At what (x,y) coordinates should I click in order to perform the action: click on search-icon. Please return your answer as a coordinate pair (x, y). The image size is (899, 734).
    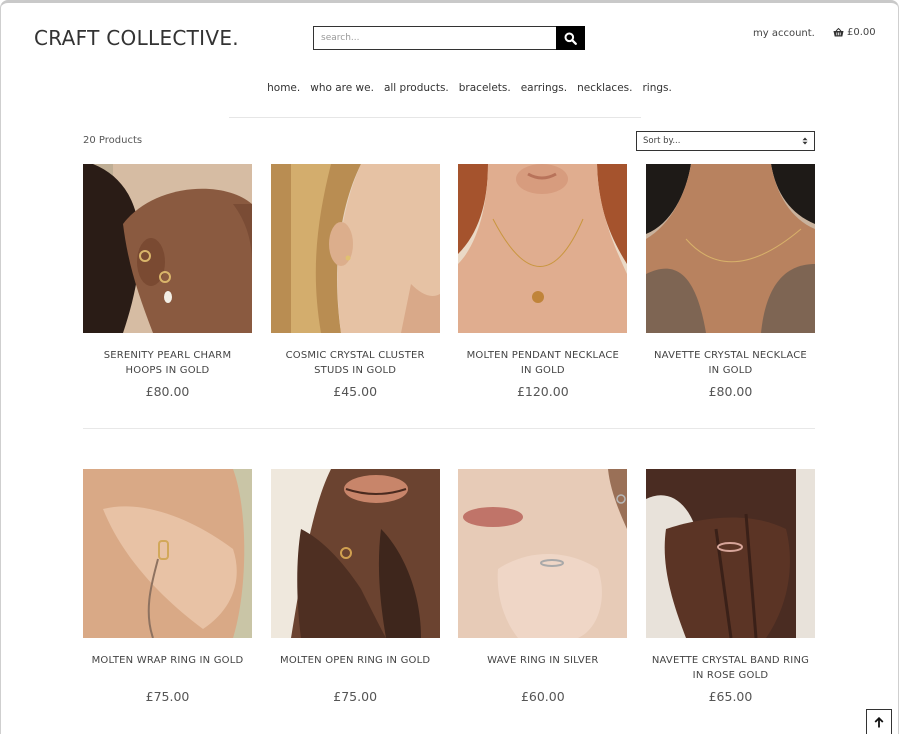
    Looking at the image, I should click on (570, 38).